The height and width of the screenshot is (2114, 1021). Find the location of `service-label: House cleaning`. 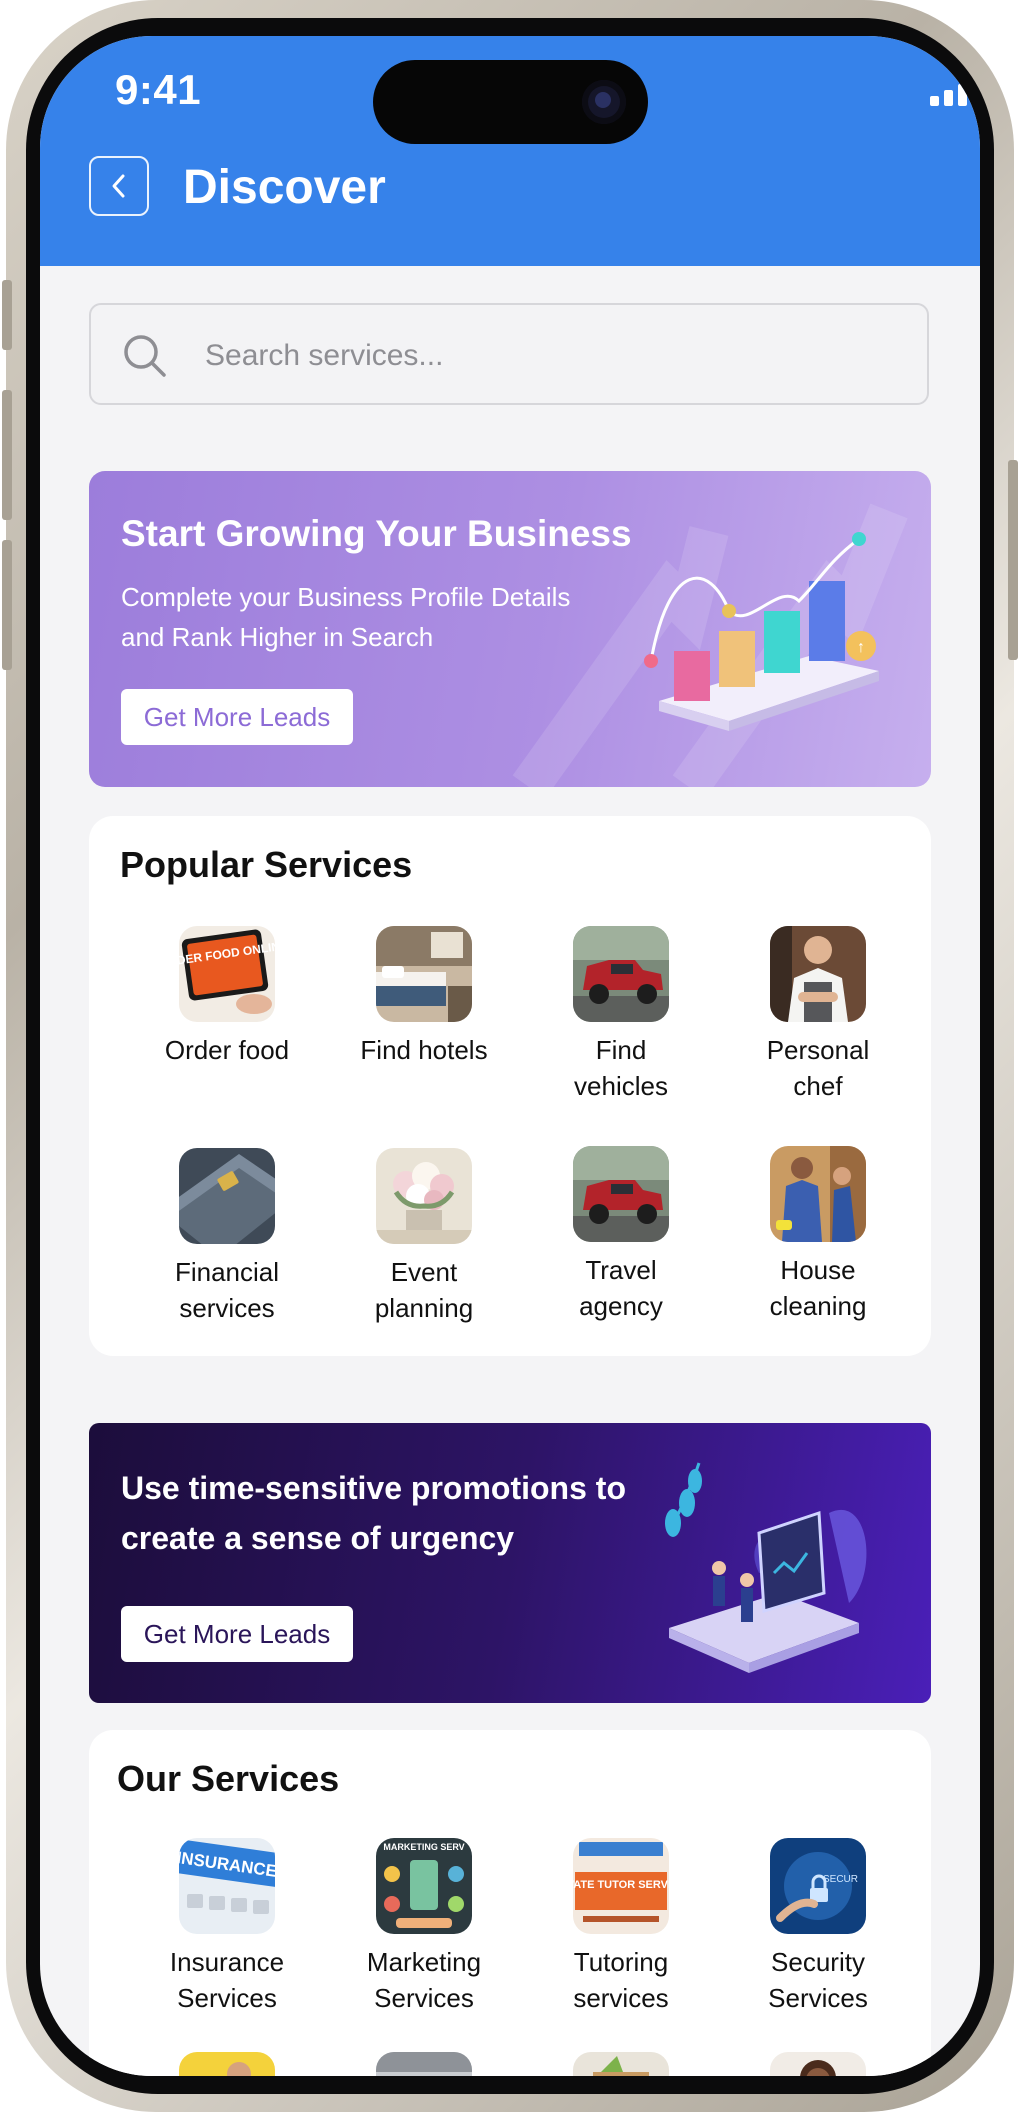

service-label: House cleaning is located at coordinates (818, 1288).